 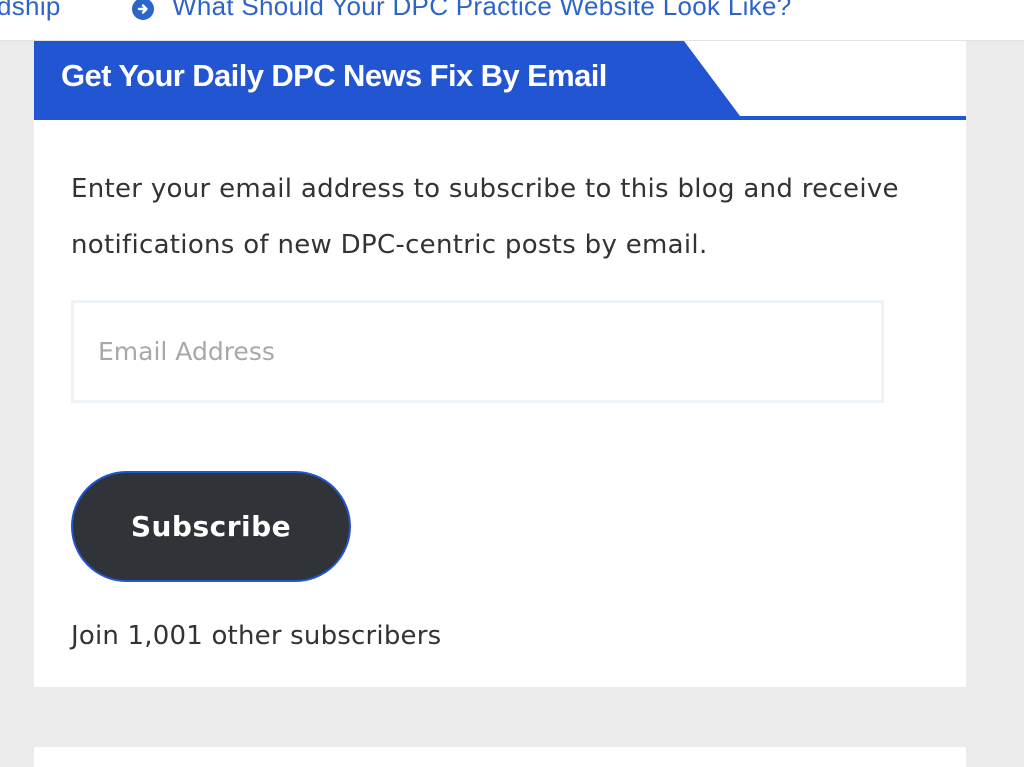 I want to click on previous-post-link: dship, so click(x=30, y=11).